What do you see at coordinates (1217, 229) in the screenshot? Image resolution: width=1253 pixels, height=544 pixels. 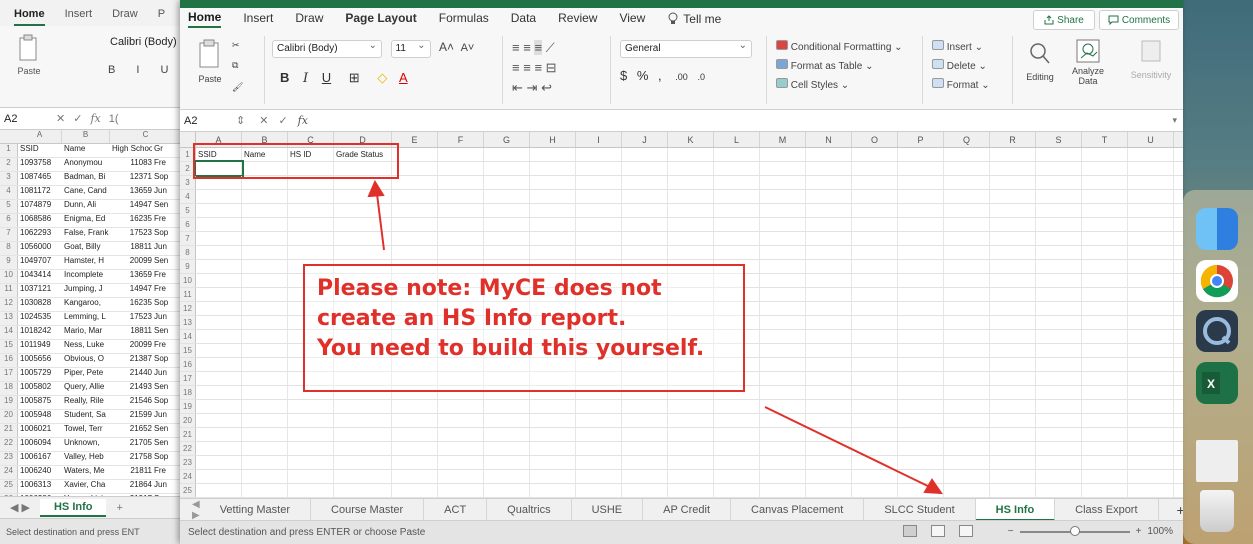 I see `finder-icon` at bounding box center [1217, 229].